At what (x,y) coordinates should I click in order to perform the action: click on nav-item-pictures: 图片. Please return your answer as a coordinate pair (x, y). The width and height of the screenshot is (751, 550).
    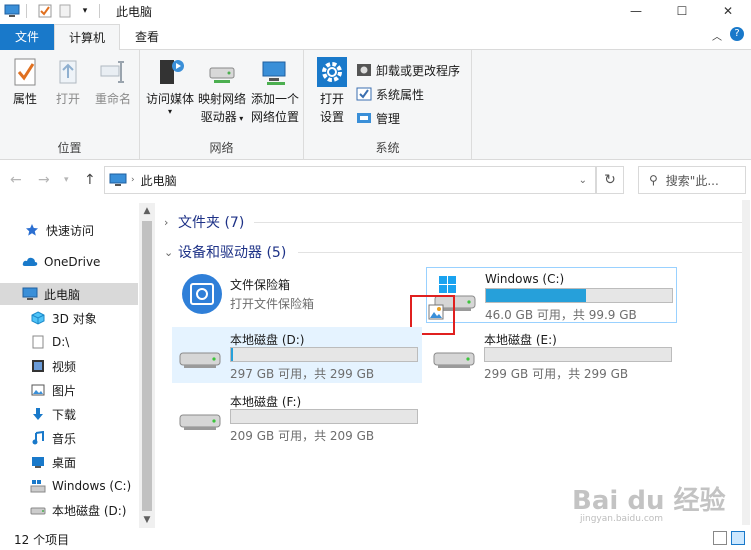
    Looking at the image, I should click on (69, 390).